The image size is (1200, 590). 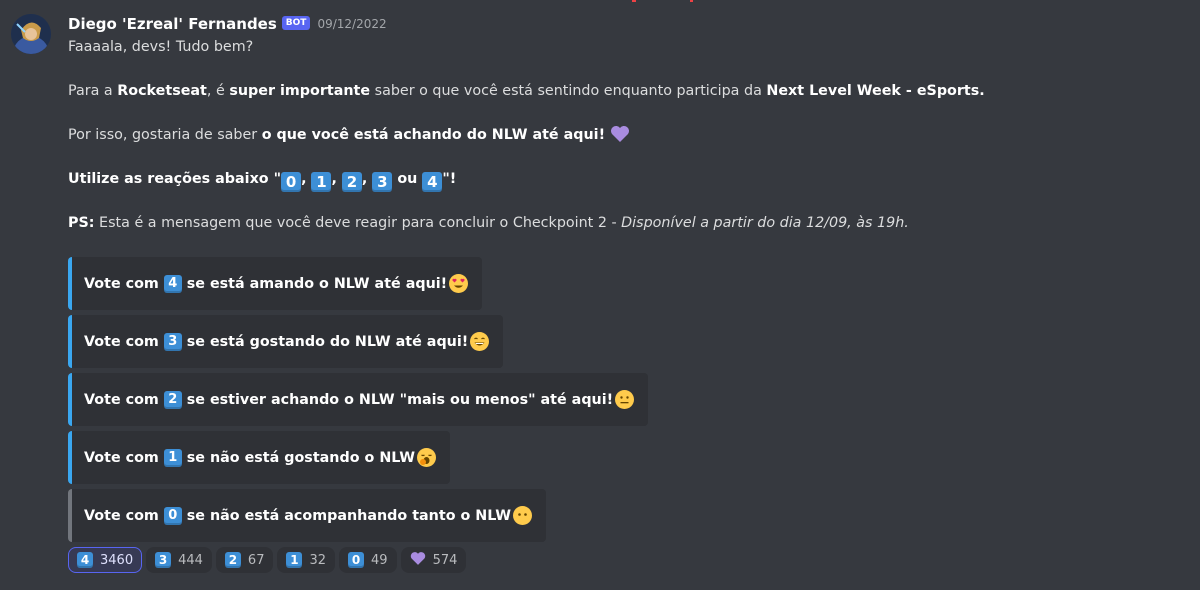 What do you see at coordinates (256, 560) in the screenshot?
I see `reaction-count: 67` at bounding box center [256, 560].